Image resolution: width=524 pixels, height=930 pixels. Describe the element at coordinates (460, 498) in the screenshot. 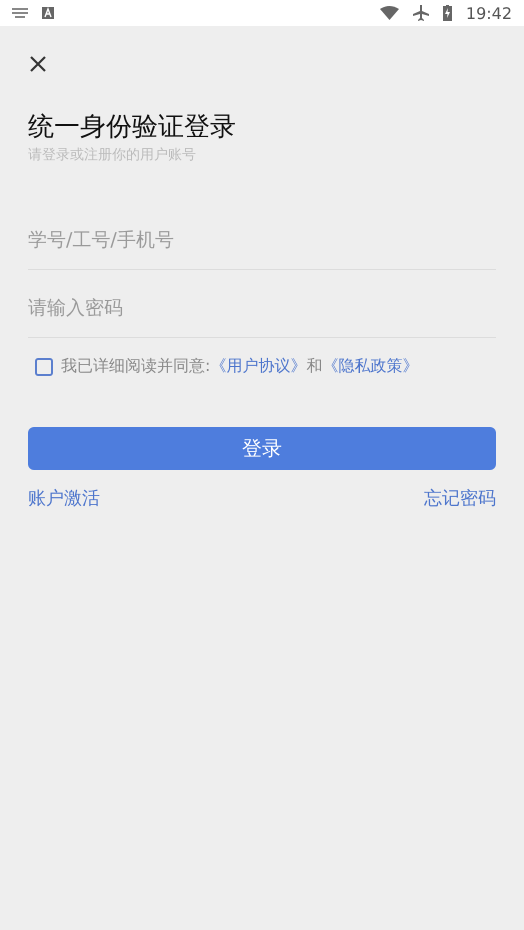

I see `forgot-password-link: 忘记密码` at that location.